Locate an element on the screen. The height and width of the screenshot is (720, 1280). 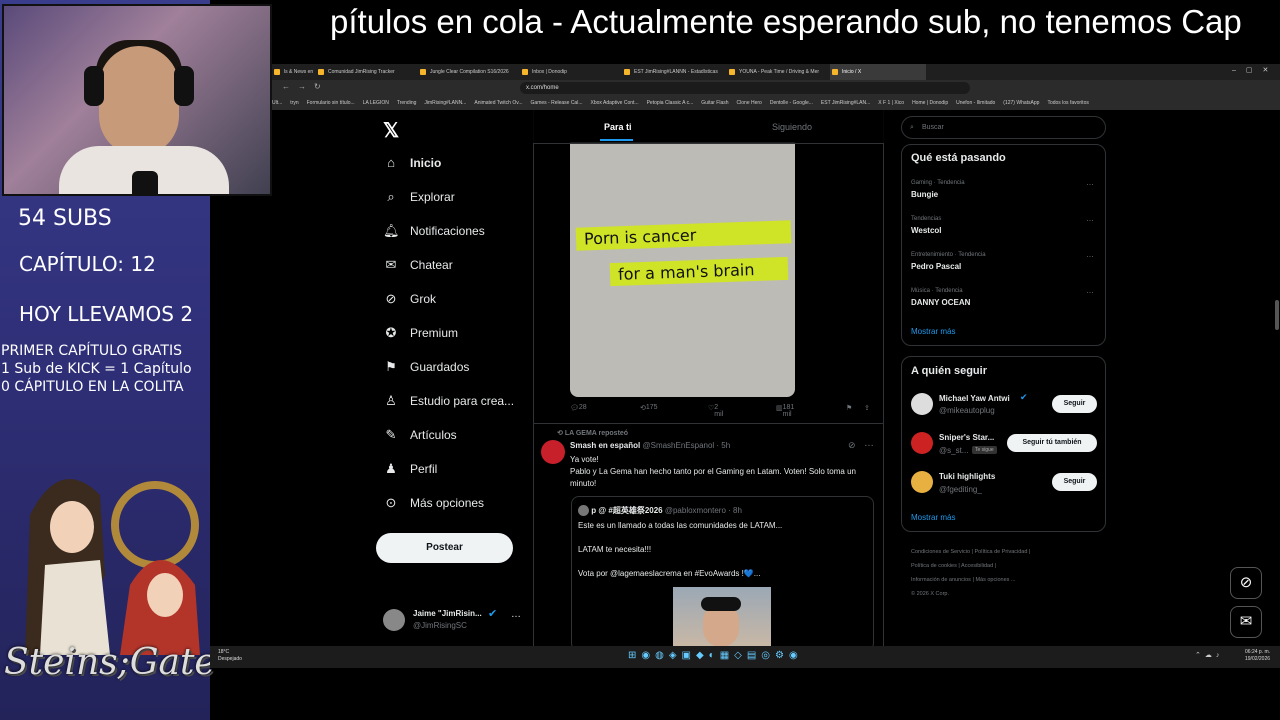
browser-tab: YOUNA - Peak Time / Driving & Mer is located at coordinates (777, 72).